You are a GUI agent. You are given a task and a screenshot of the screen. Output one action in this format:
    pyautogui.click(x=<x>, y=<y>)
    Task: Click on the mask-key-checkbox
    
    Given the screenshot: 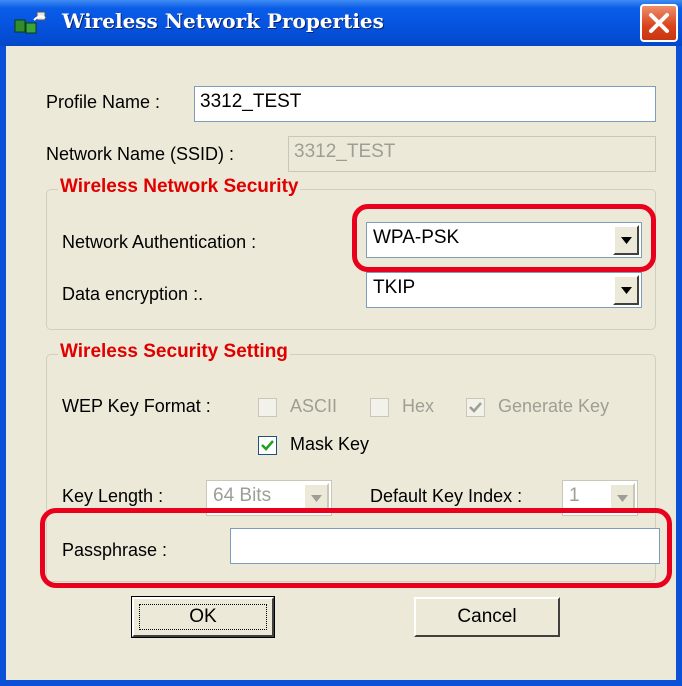 What is the action you would take?
    pyautogui.click(x=267, y=445)
    